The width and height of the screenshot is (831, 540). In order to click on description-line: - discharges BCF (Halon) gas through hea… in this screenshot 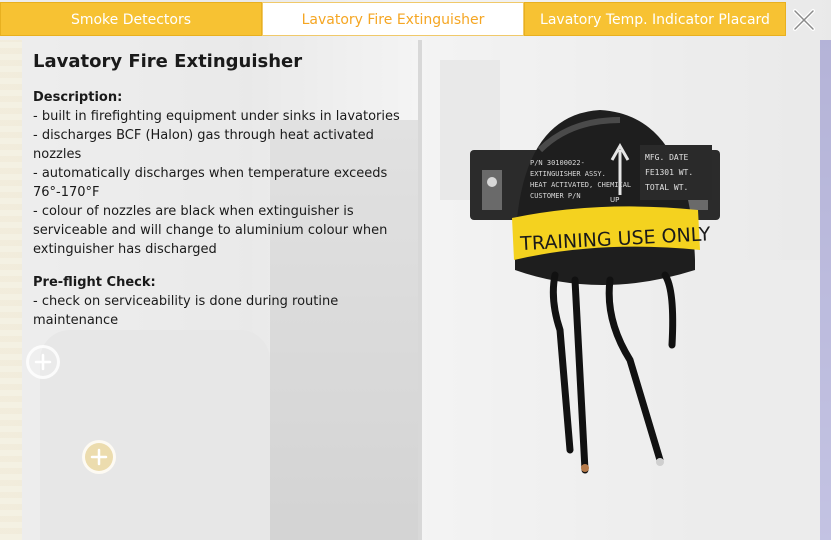, I will do `click(203, 145)`.